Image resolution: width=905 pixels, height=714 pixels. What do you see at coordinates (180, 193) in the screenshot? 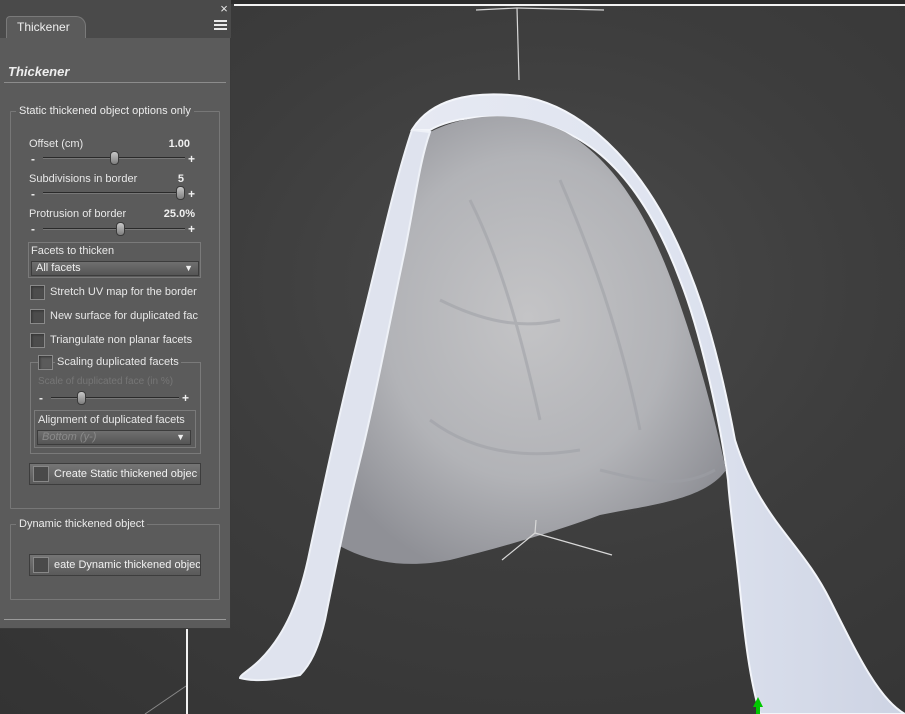
I see `subdivisions-slider-thumb` at bounding box center [180, 193].